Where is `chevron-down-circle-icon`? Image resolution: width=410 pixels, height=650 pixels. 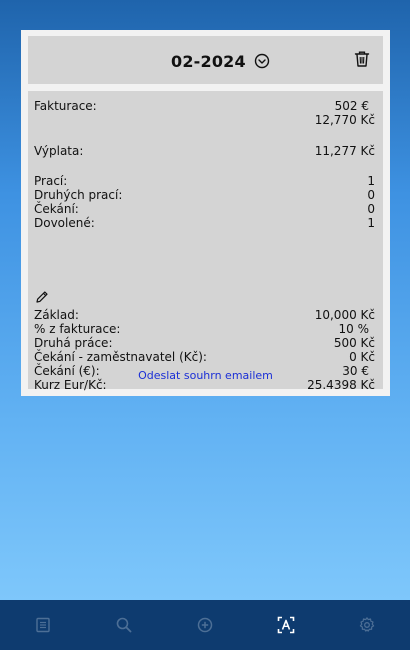 chevron-down-circle-icon is located at coordinates (262, 61).